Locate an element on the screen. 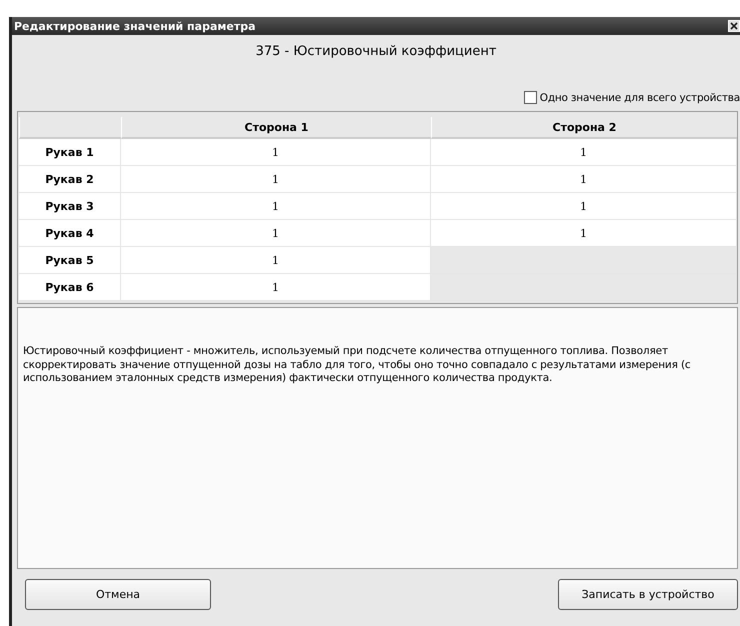 The height and width of the screenshot is (626, 740). cancel-button: Отмена is located at coordinates (118, 594).